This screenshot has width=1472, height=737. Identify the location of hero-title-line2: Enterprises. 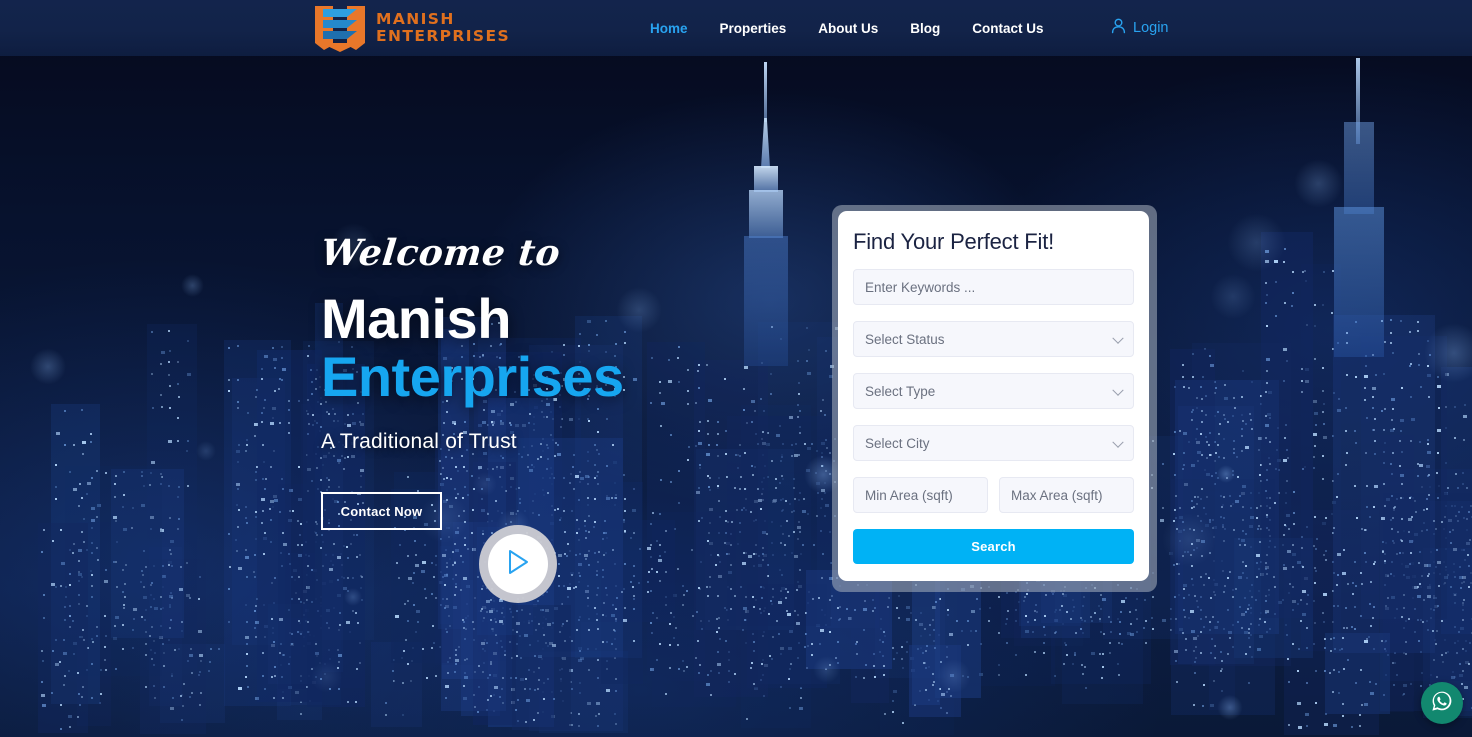
(472, 377).